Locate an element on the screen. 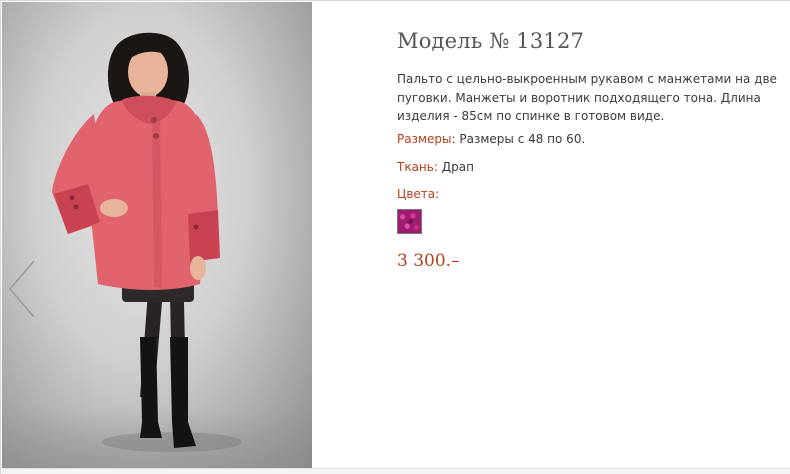  chevron-left-icon is located at coordinates (22, 289).